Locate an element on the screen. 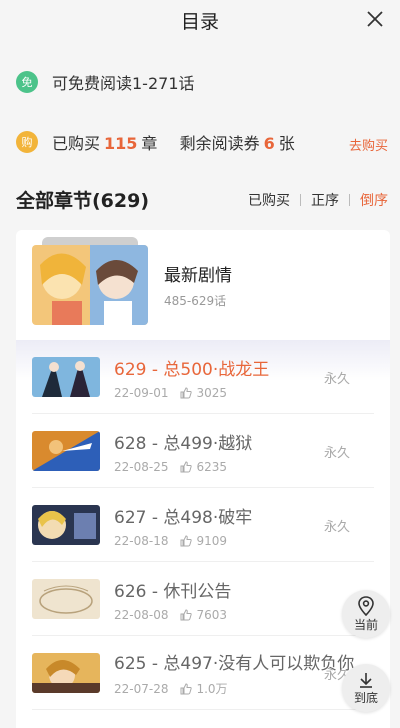 This screenshot has height=728, width=400. bought-unit: 章 is located at coordinates (149, 143).